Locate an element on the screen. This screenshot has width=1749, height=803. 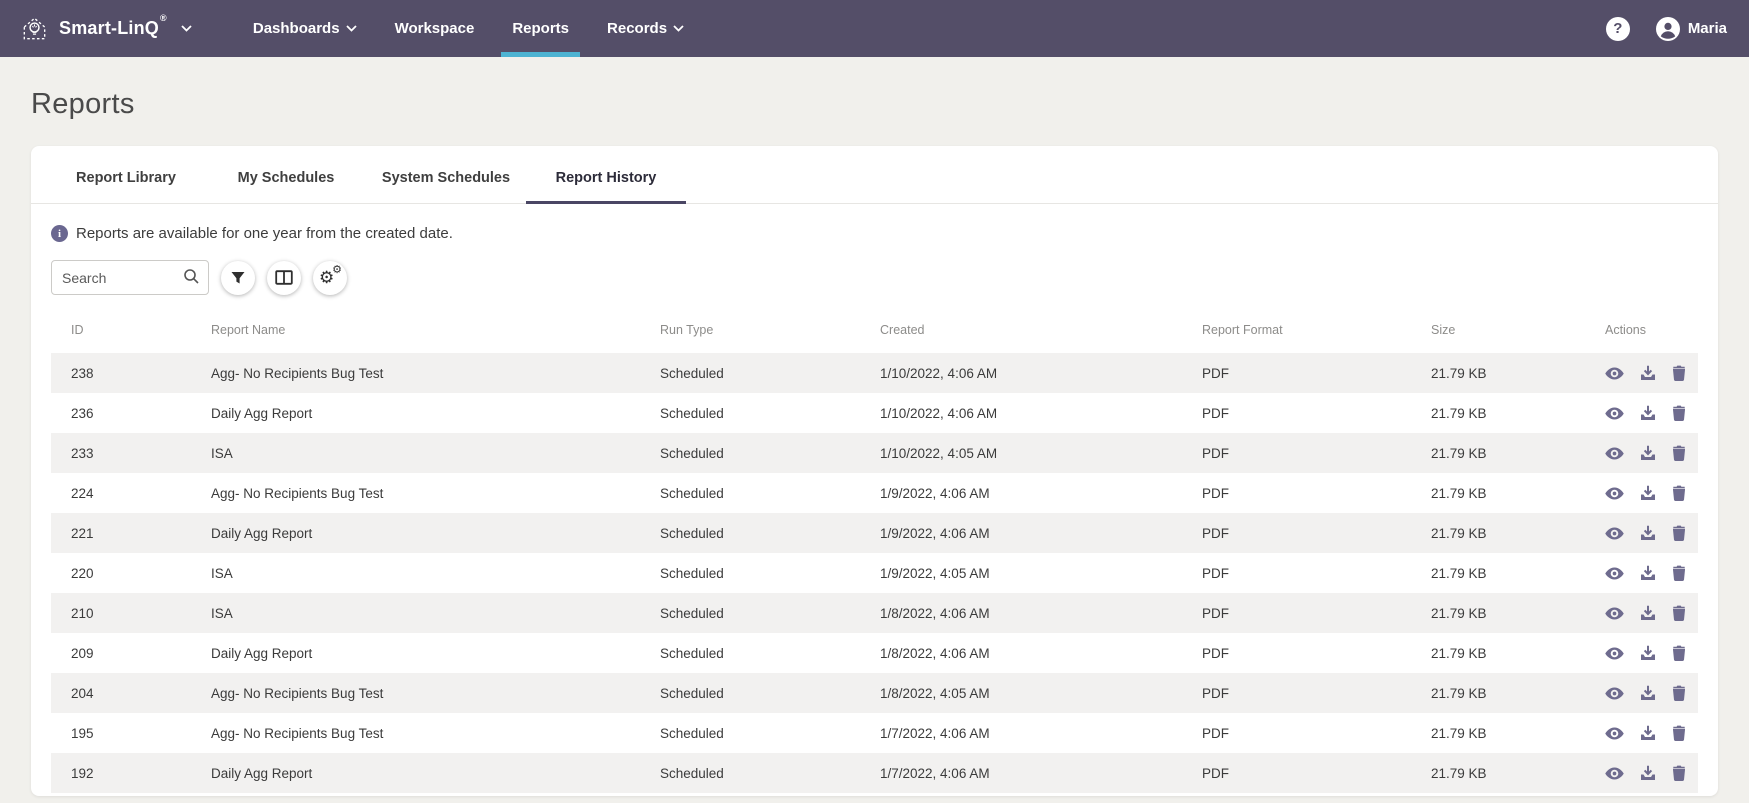
nav-item-reports: Reports is located at coordinates (540, 28).